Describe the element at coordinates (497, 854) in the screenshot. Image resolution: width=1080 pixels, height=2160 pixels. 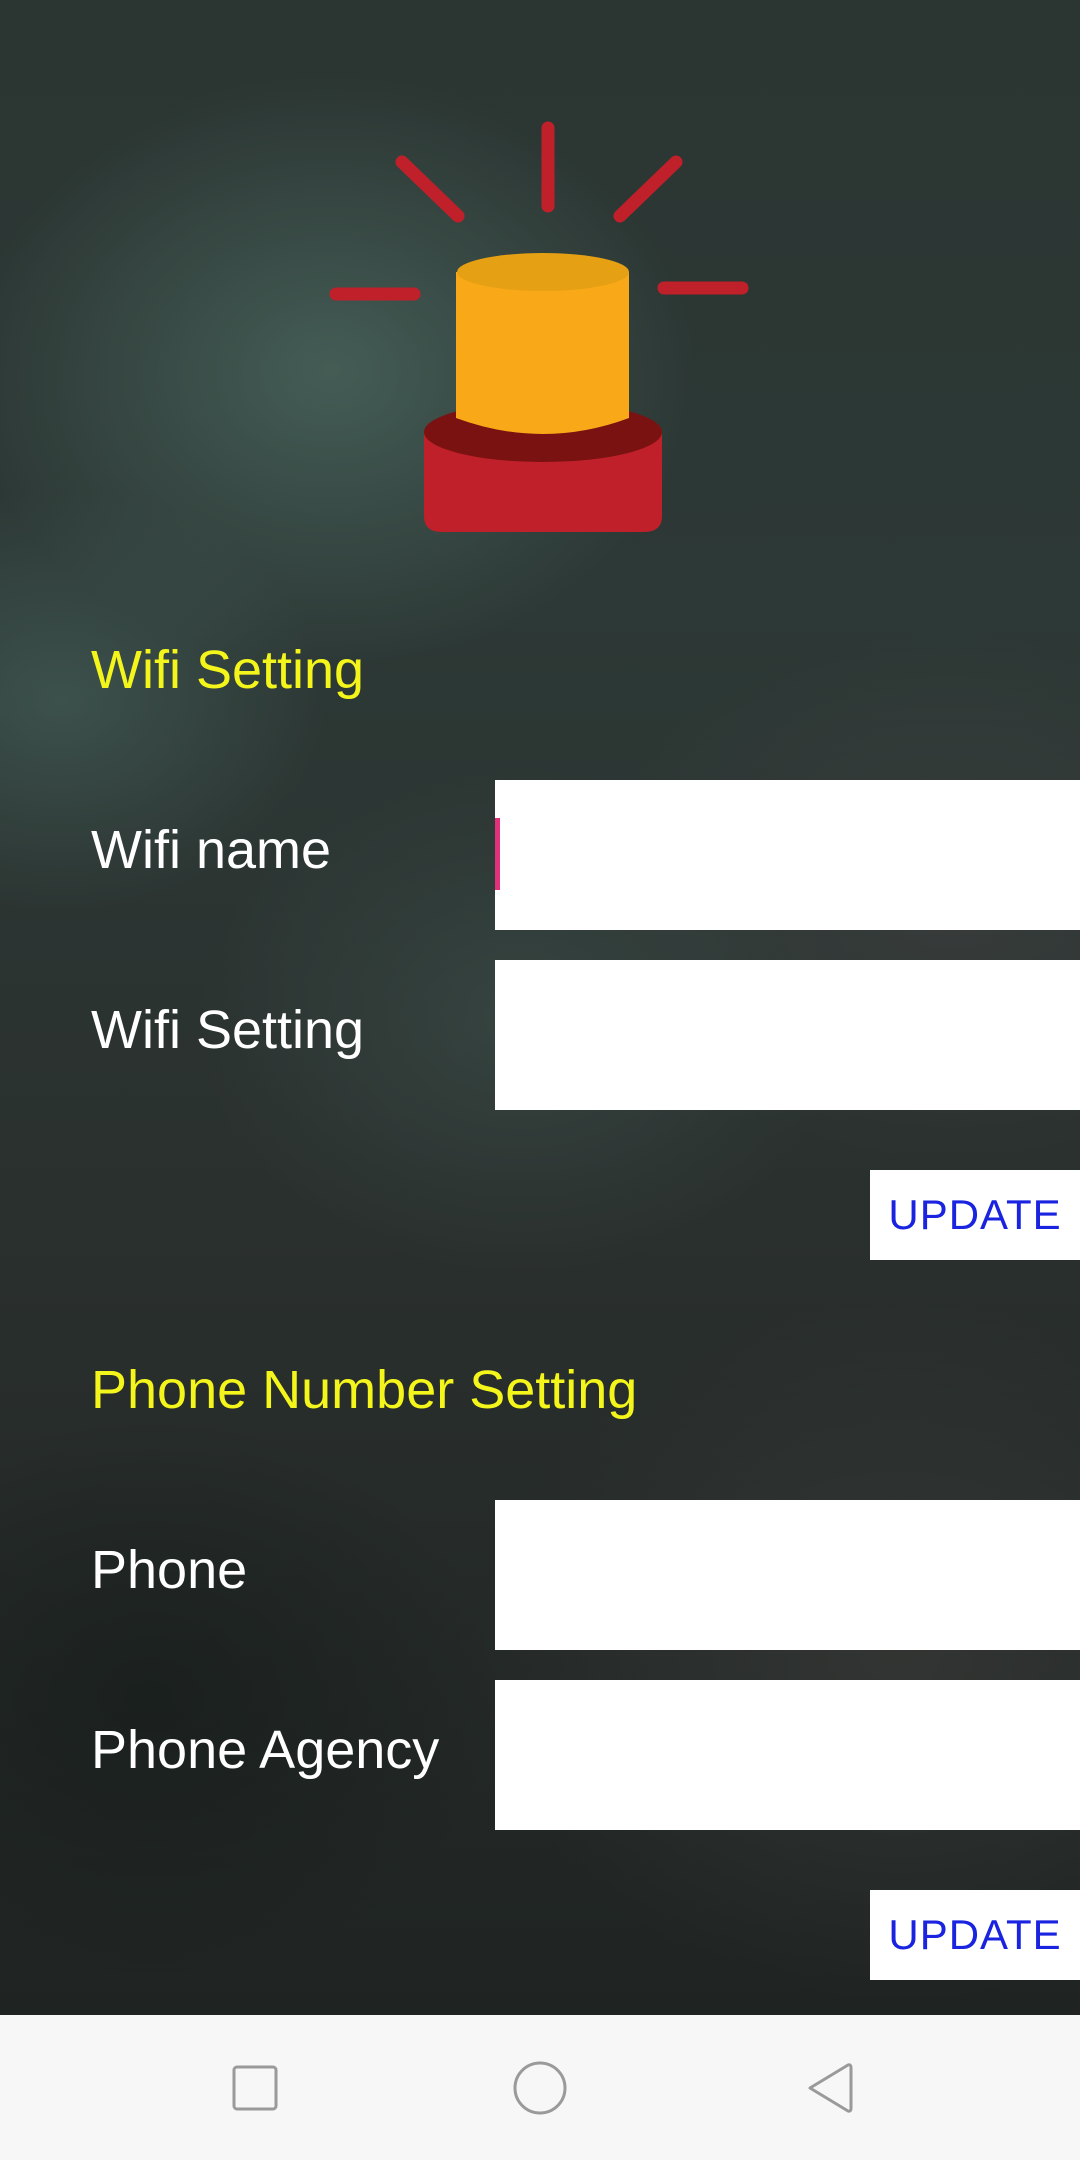
I see `text-cursor` at that location.